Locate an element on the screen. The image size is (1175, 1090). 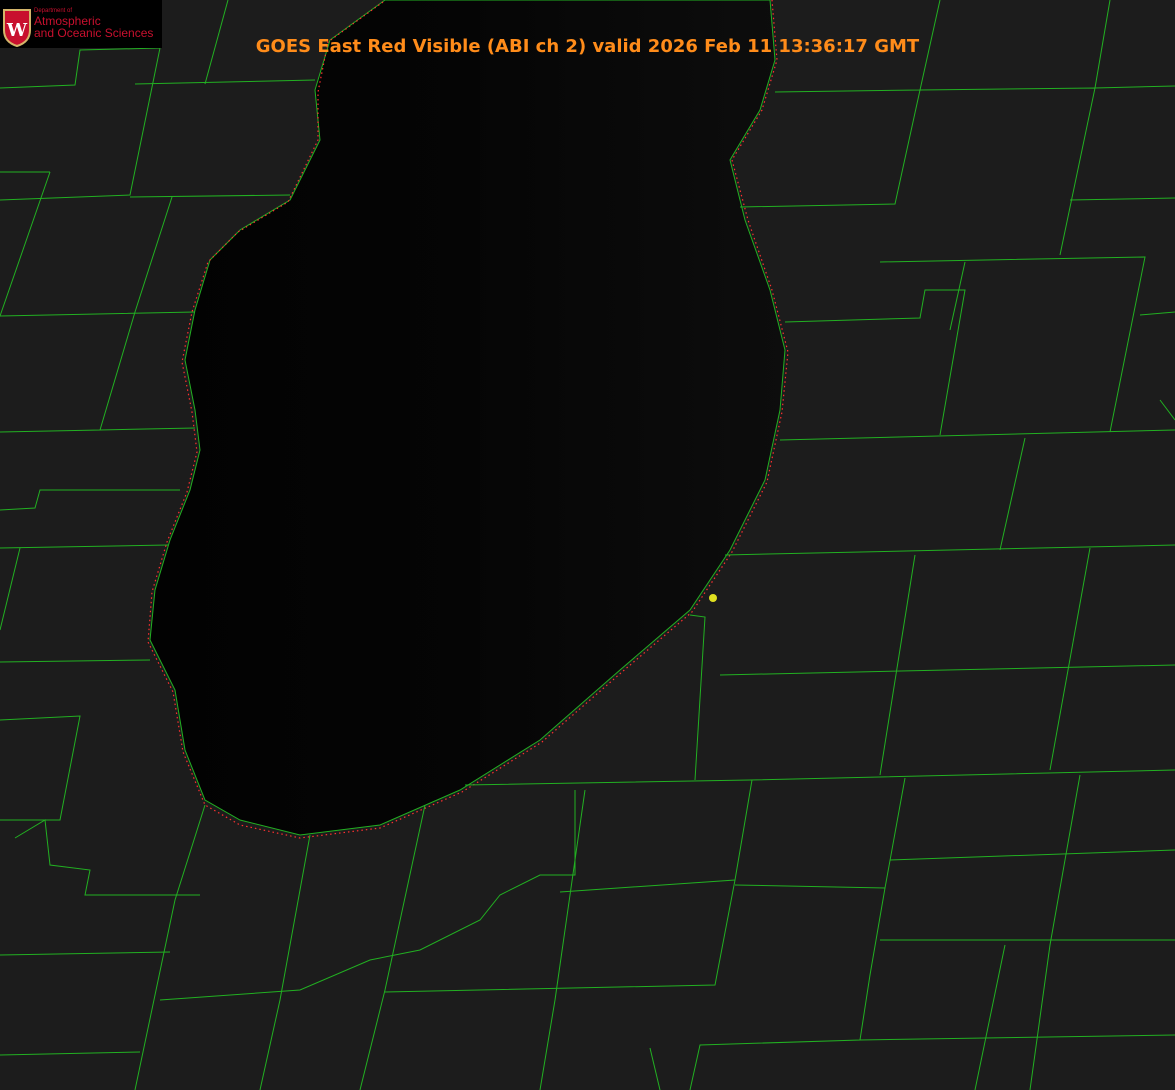
location-marker is located at coordinates (713, 598).